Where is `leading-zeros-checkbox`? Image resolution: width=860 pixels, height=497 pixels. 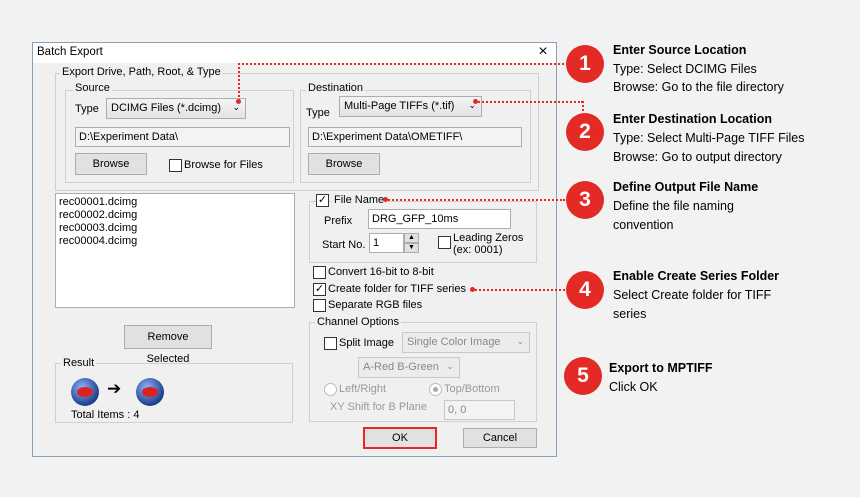 leading-zeros-checkbox is located at coordinates (444, 242).